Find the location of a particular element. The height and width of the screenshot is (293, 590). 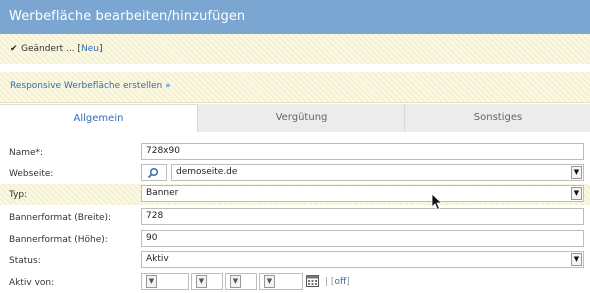

off-link: off is located at coordinates (340, 282).